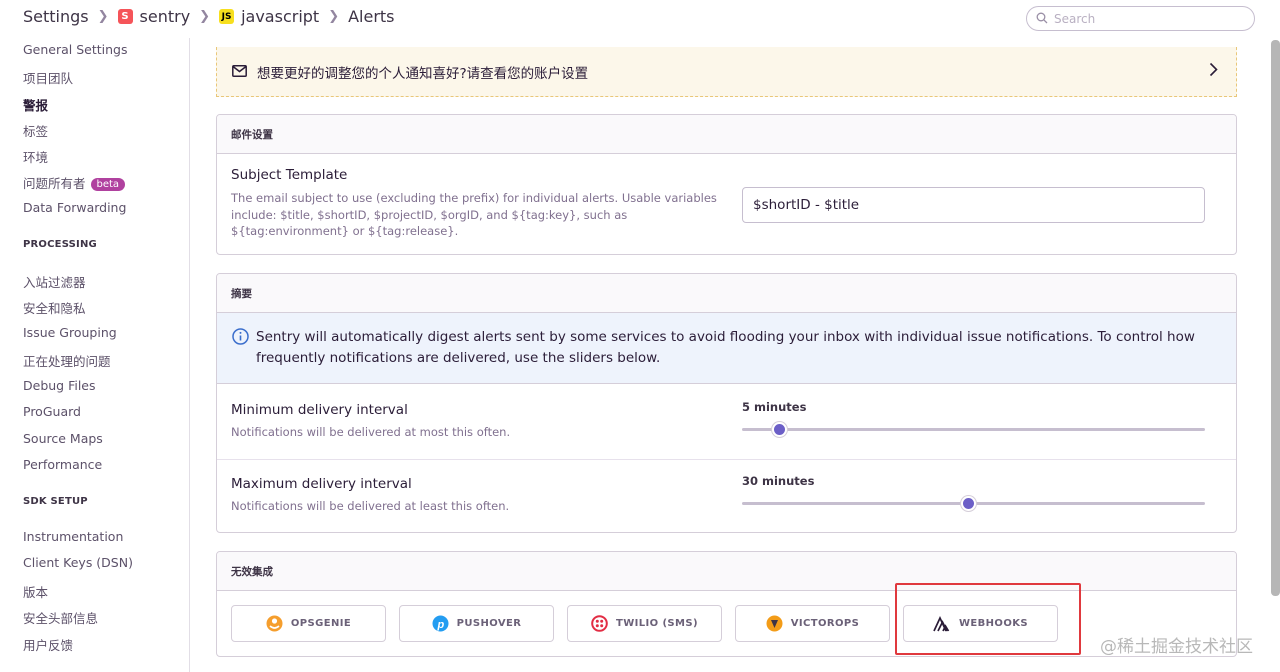 This screenshot has width=1280, height=672. What do you see at coordinates (125, 16) in the screenshot?
I see `org-badge-icon: S` at bounding box center [125, 16].